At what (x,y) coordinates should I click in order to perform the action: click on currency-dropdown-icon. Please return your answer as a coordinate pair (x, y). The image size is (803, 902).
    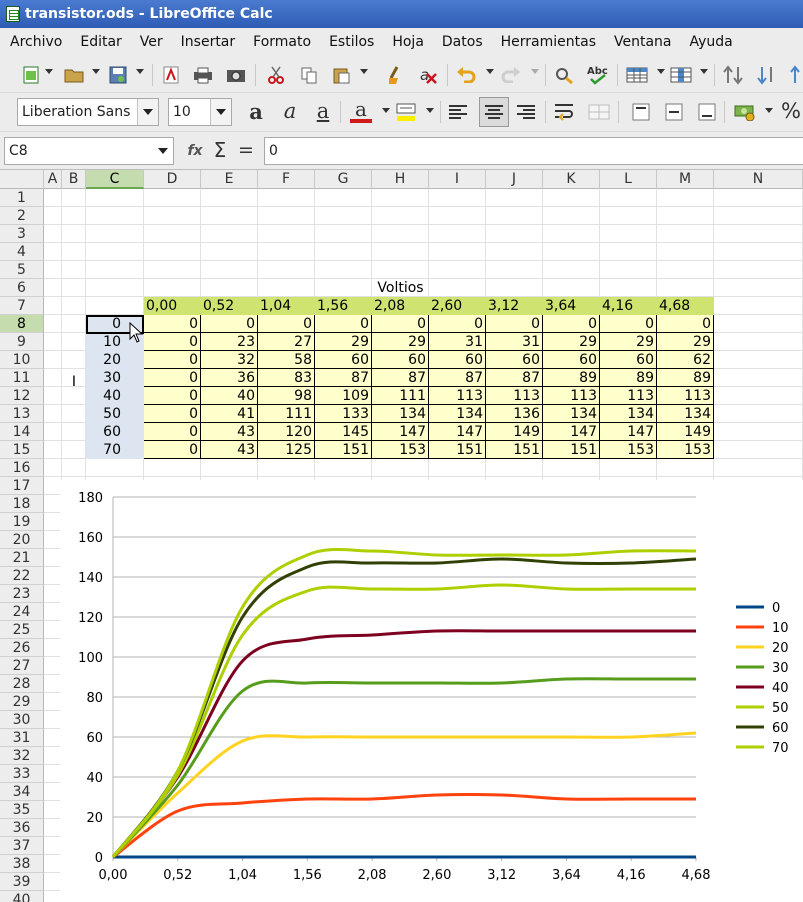
    Looking at the image, I should click on (769, 110).